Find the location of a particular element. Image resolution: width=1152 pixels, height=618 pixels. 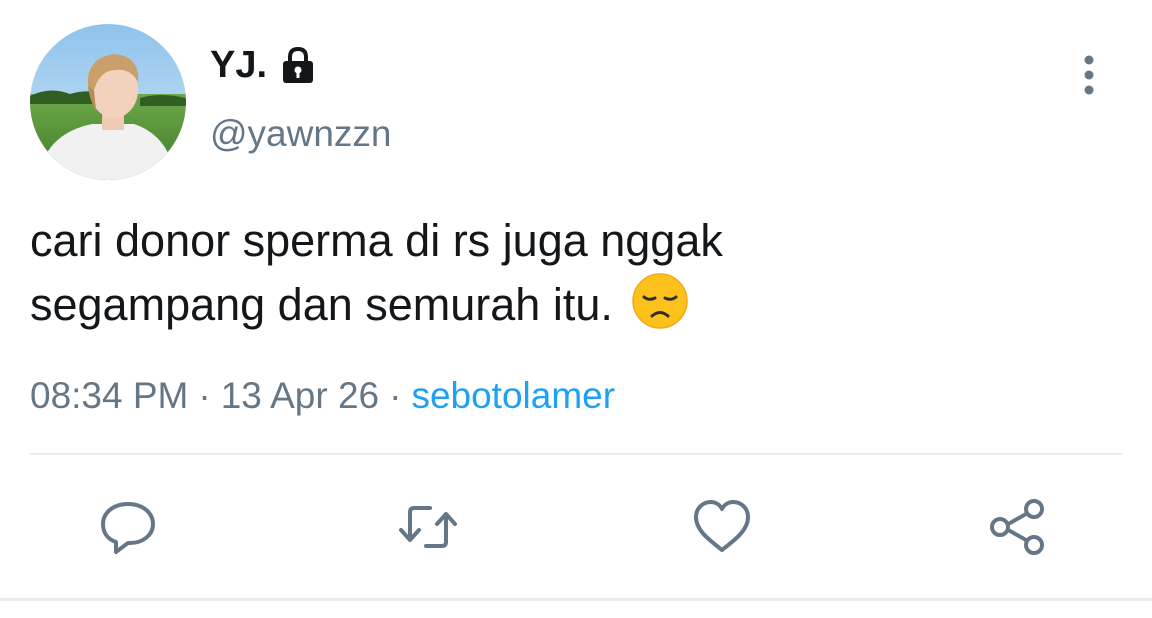

heart-icon is located at coordinates (722, 527).